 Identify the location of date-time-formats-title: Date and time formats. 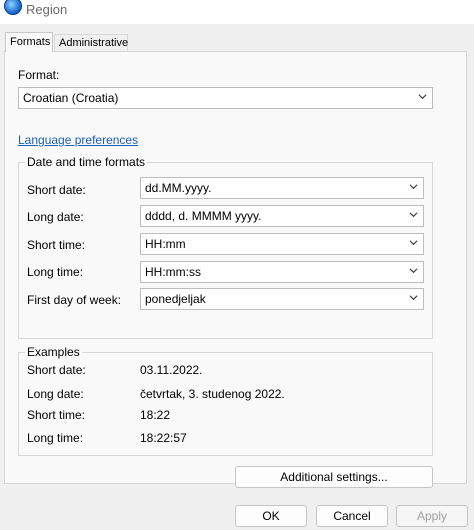
(86, 162).